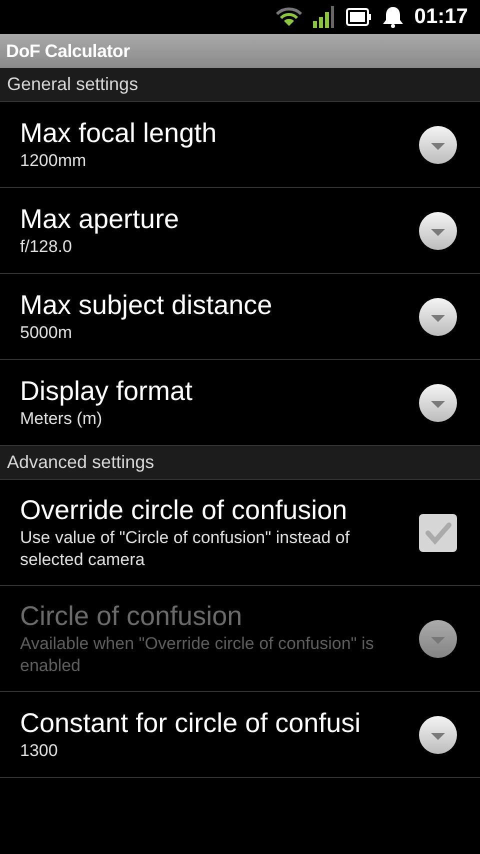 This screenshot has width=480, height=854. I want to click on preference-title: Max subject distance, so click(147, 305).